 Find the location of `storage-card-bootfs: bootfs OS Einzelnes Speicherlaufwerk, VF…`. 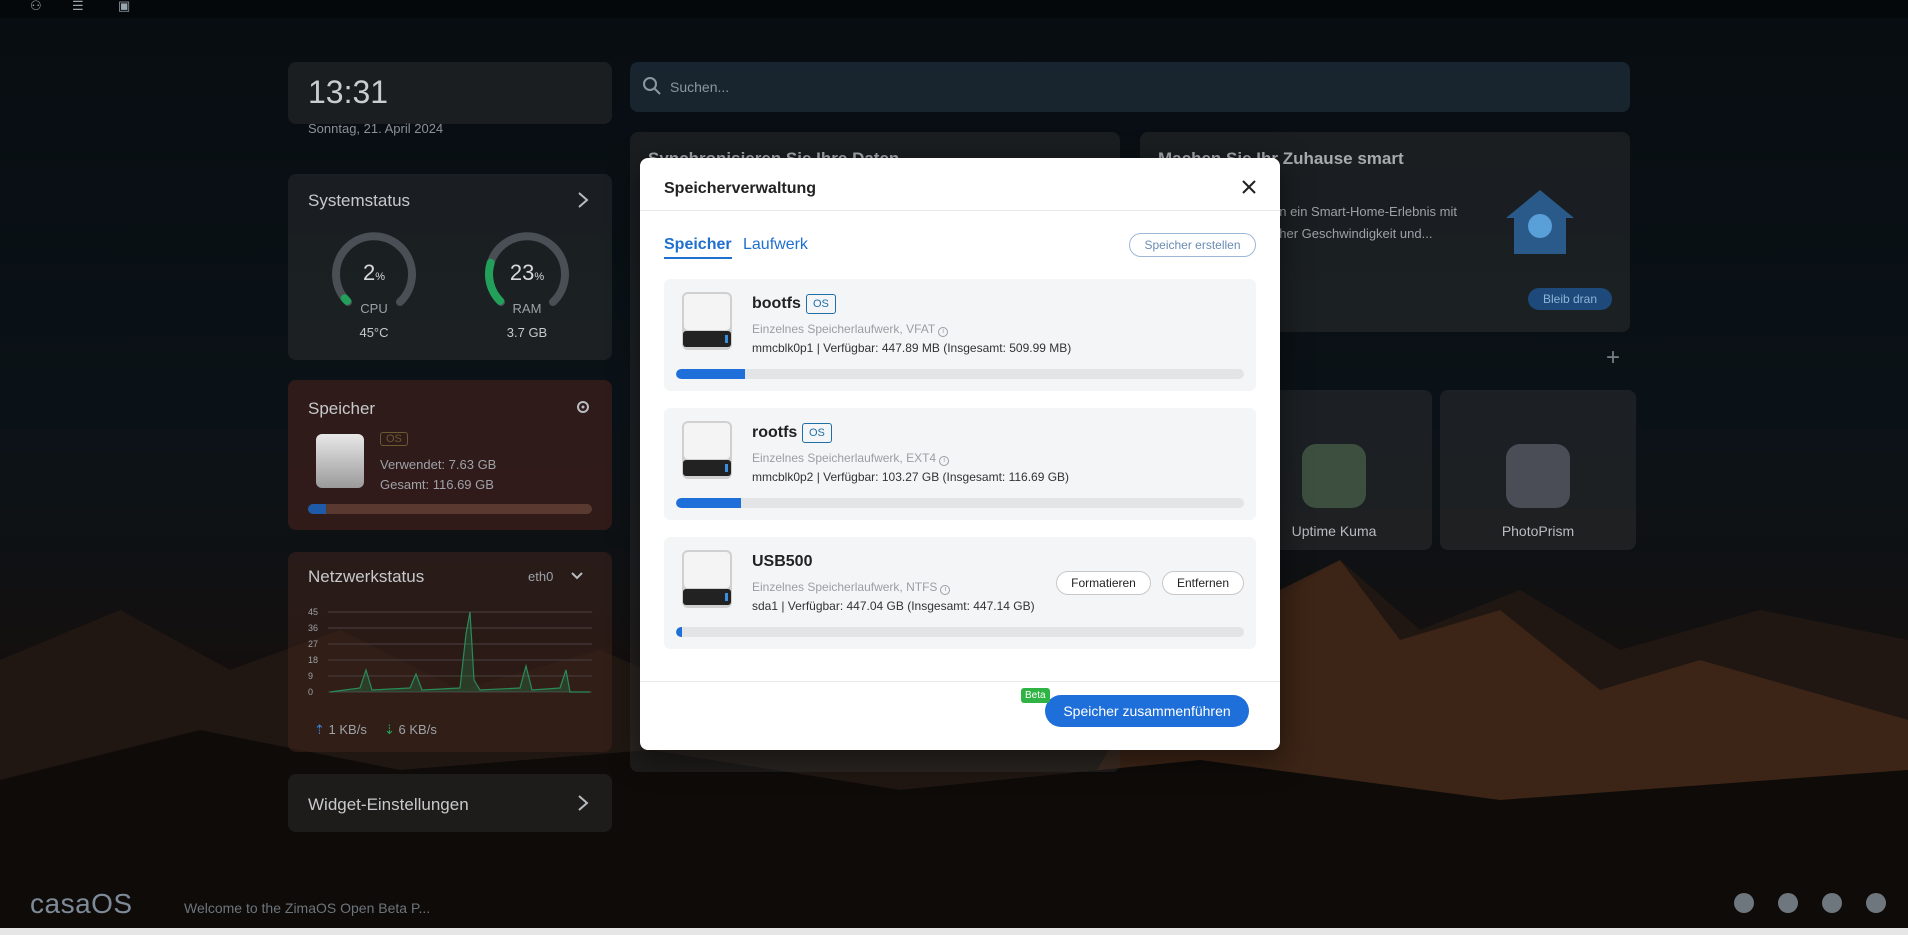

storage-card-bootfs: bootfs OS Einzelnes Speicherlaufwerk, VF… is located at coordinates (960, 335).